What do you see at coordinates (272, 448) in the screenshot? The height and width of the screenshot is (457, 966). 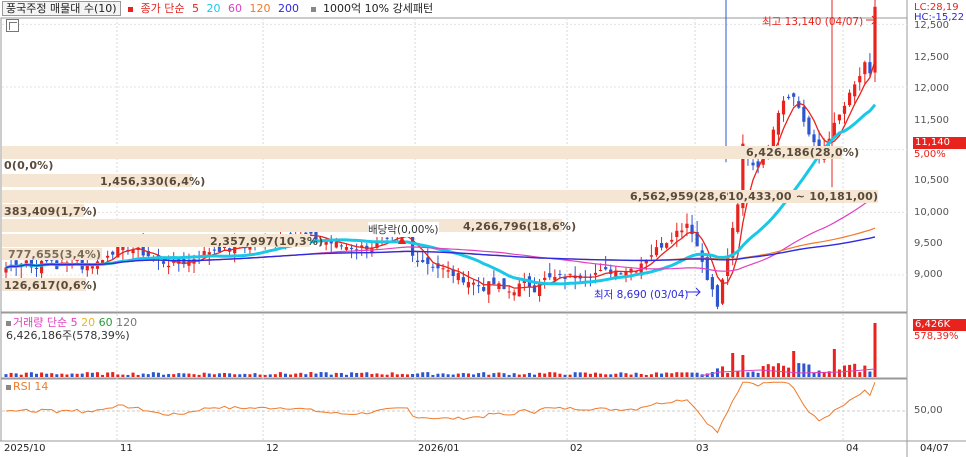 I see `x-tick-label: 12` at bounding box center [272, 448].